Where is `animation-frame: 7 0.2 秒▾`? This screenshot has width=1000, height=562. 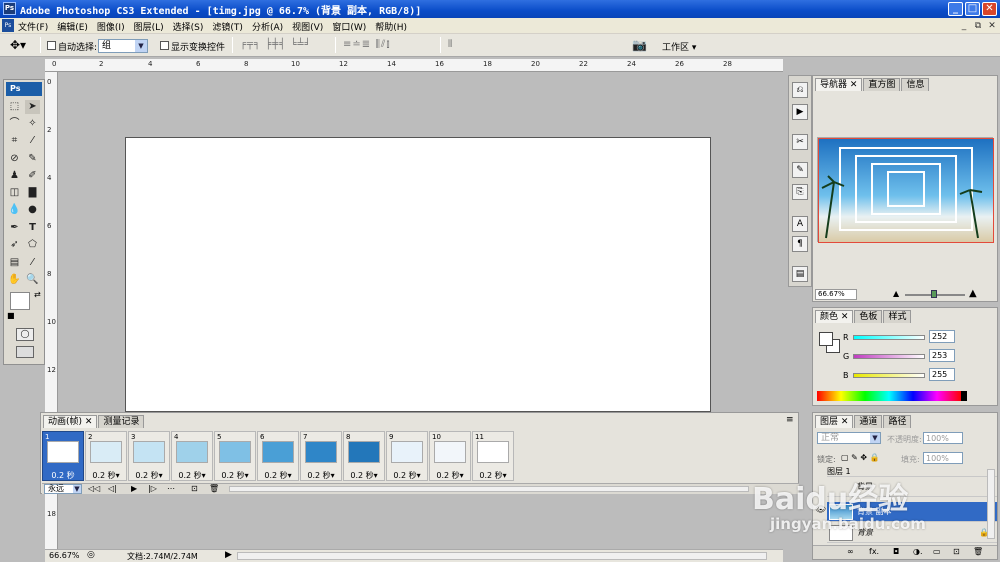
animation-frame: 7 0.2 秒▾ is located at coordinates (321, 456).